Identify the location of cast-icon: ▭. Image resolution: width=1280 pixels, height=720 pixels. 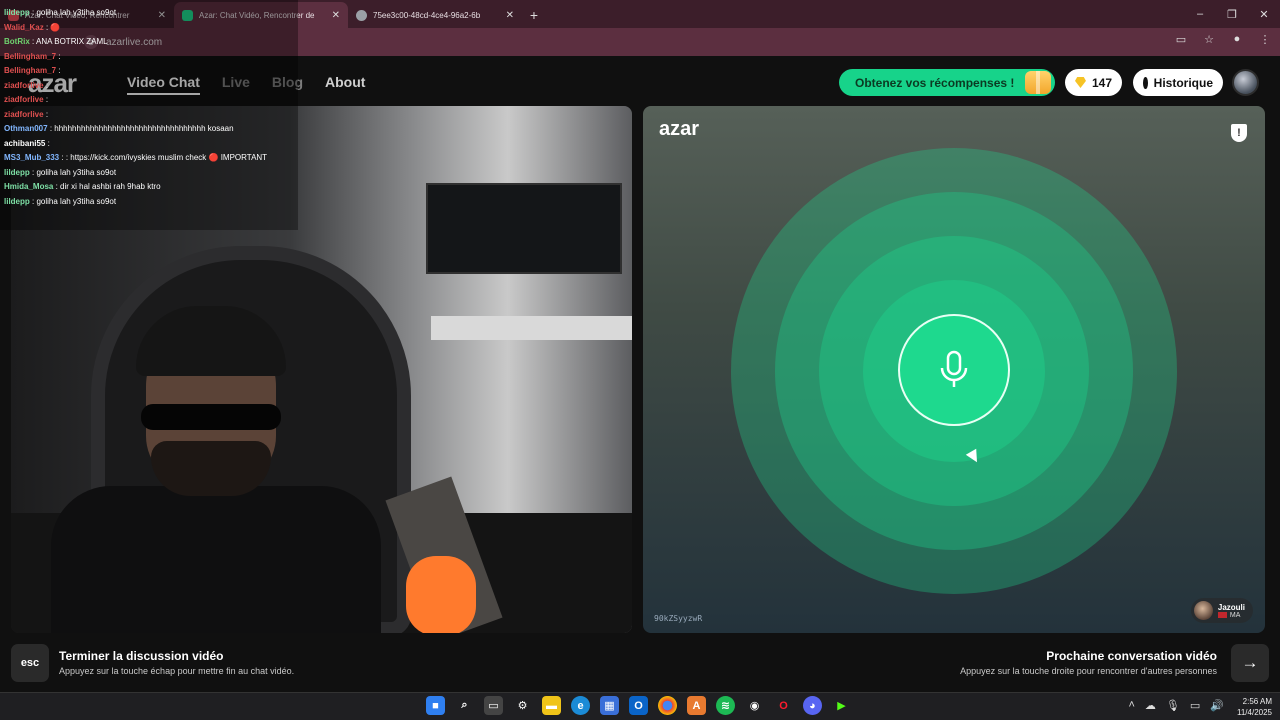
(1181, 39).